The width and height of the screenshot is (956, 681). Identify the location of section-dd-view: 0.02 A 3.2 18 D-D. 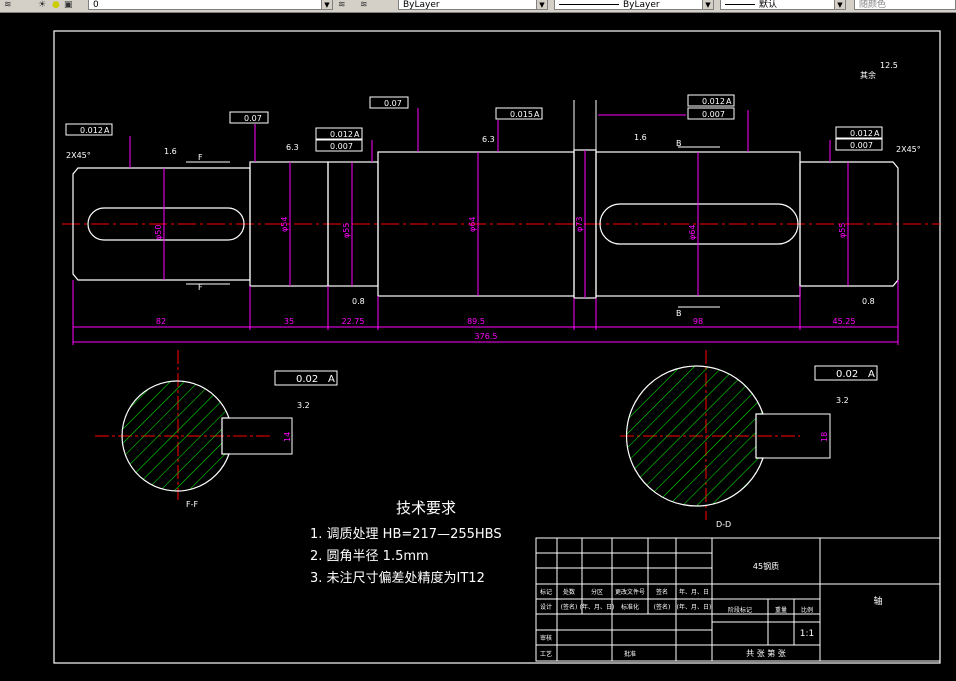
(749, 439).